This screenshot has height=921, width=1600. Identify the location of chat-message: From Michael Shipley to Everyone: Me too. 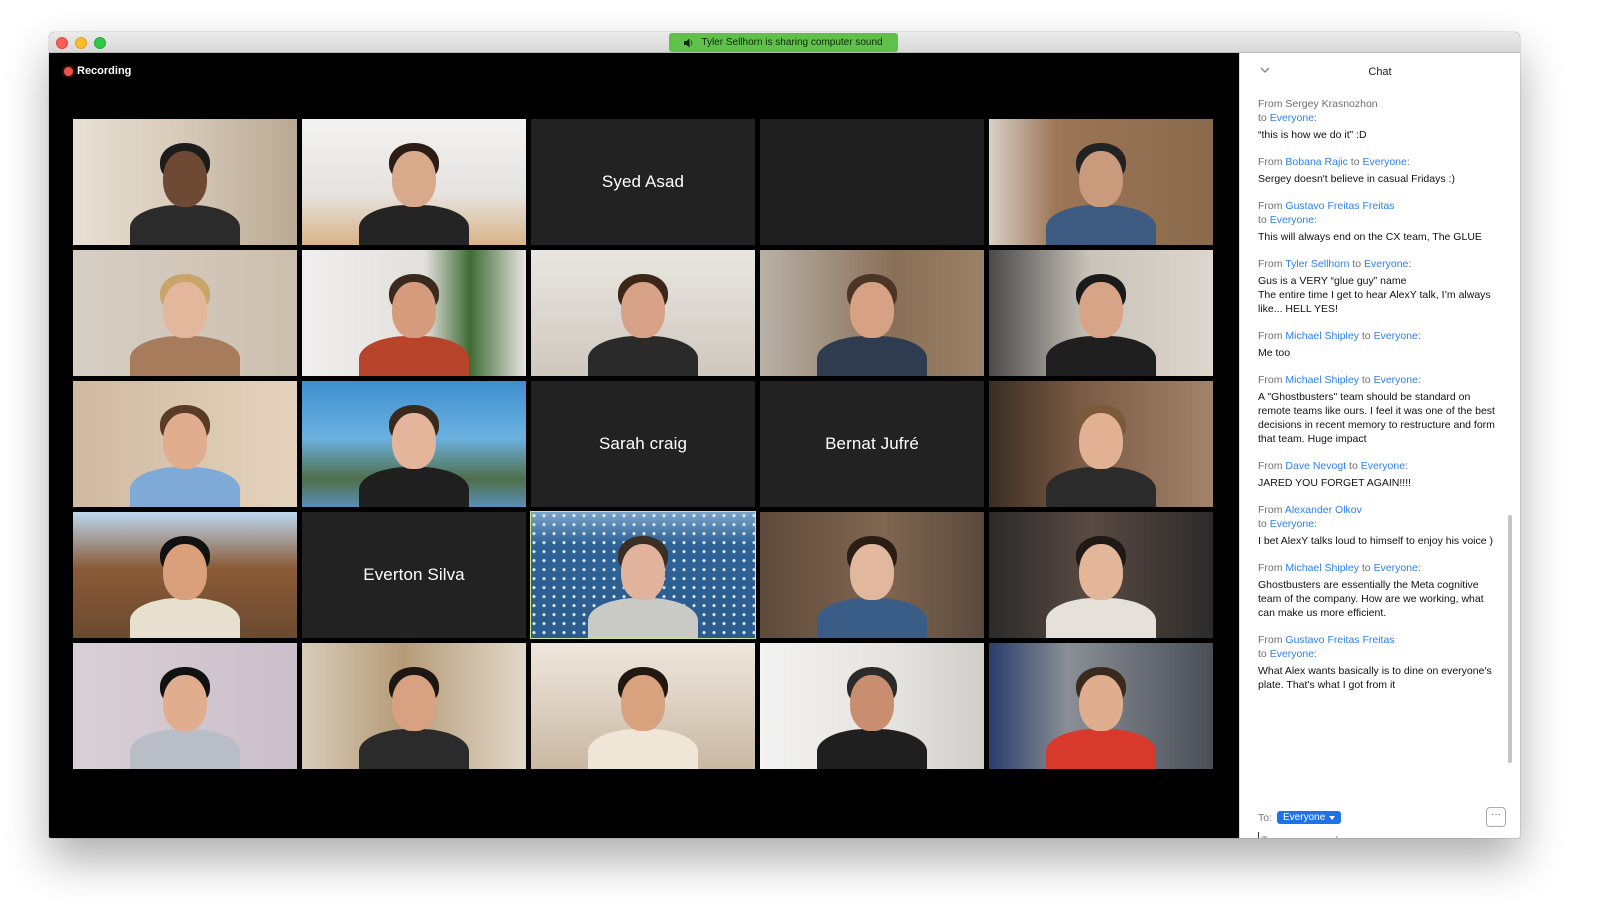
(1378, 344).